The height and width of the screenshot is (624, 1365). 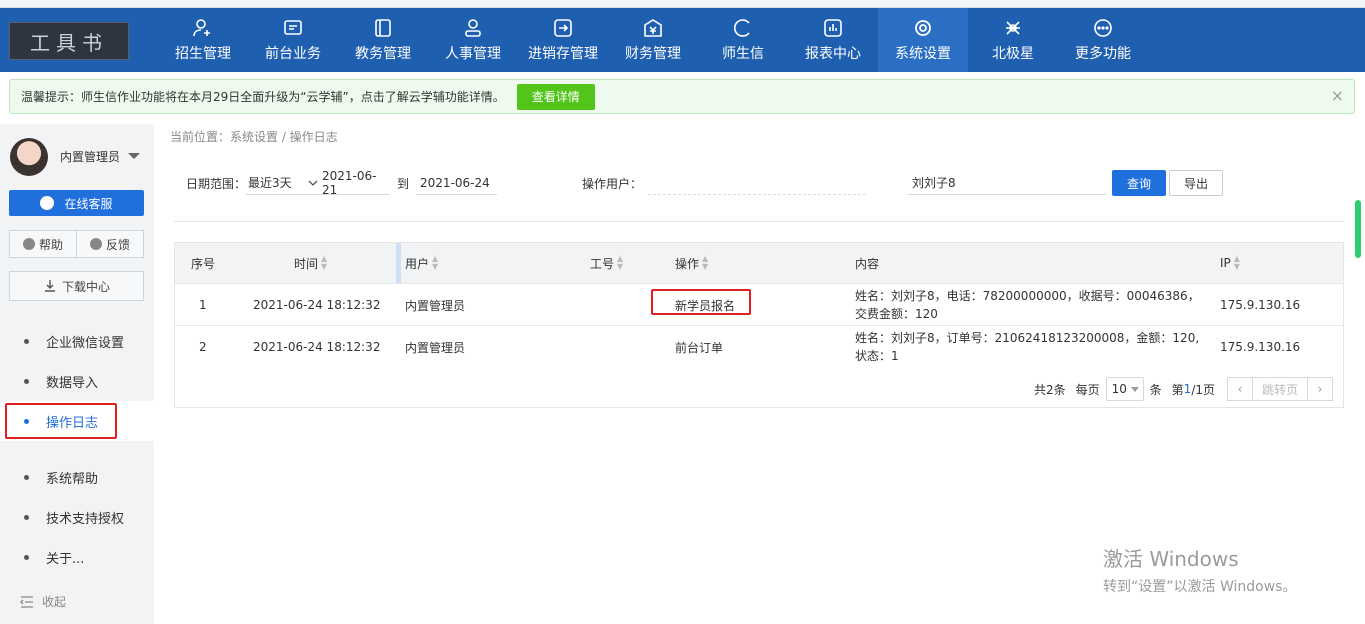 What do you see at coordinates (29, 157) in the screenshot?
I see `avatar` at bounding box center [29, 157].